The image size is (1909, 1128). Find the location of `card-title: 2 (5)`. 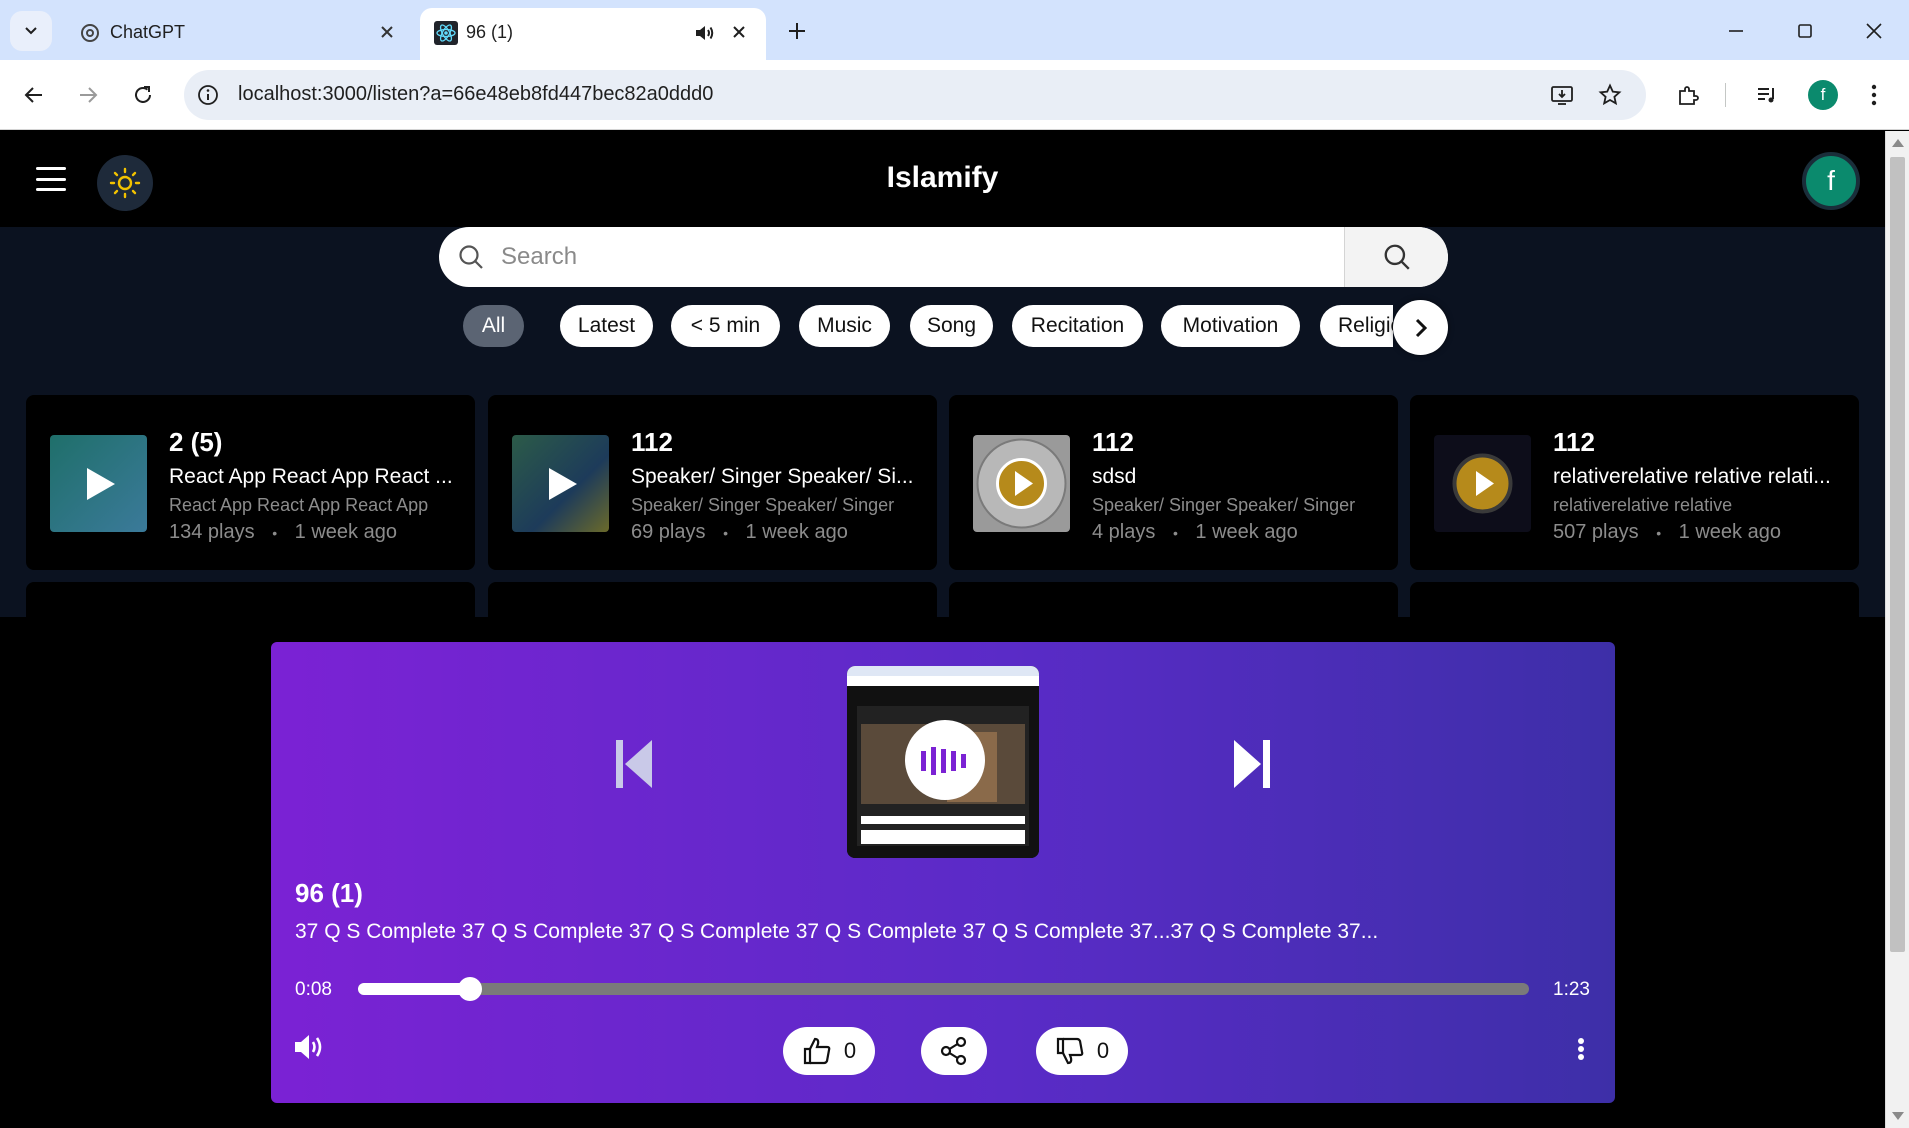

card-title: 2 (5) is located at coordinates (196, 442).